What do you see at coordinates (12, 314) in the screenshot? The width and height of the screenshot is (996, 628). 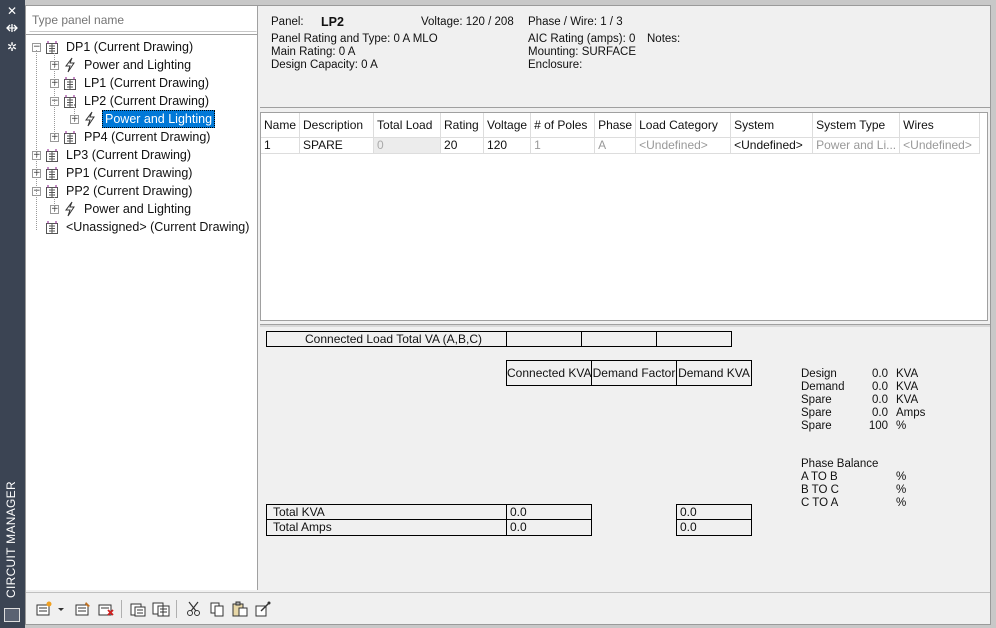 I see `palette-strip: ✕ ✲ CIRCUIT MANAGER` at bounding box center [12, 314].